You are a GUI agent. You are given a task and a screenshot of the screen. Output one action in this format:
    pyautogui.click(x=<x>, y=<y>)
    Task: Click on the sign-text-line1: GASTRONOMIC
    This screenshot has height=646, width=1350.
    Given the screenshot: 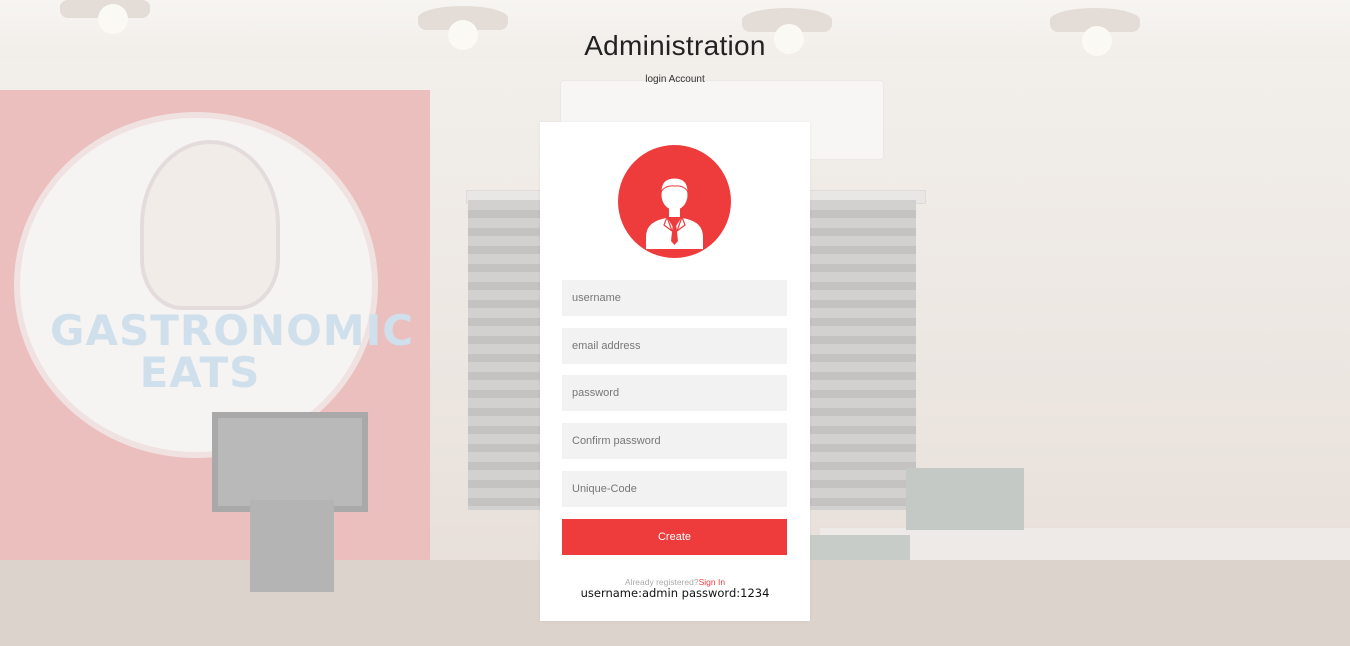 What is the action you would take?
    pyautogui.click(x=232, y=330)
    